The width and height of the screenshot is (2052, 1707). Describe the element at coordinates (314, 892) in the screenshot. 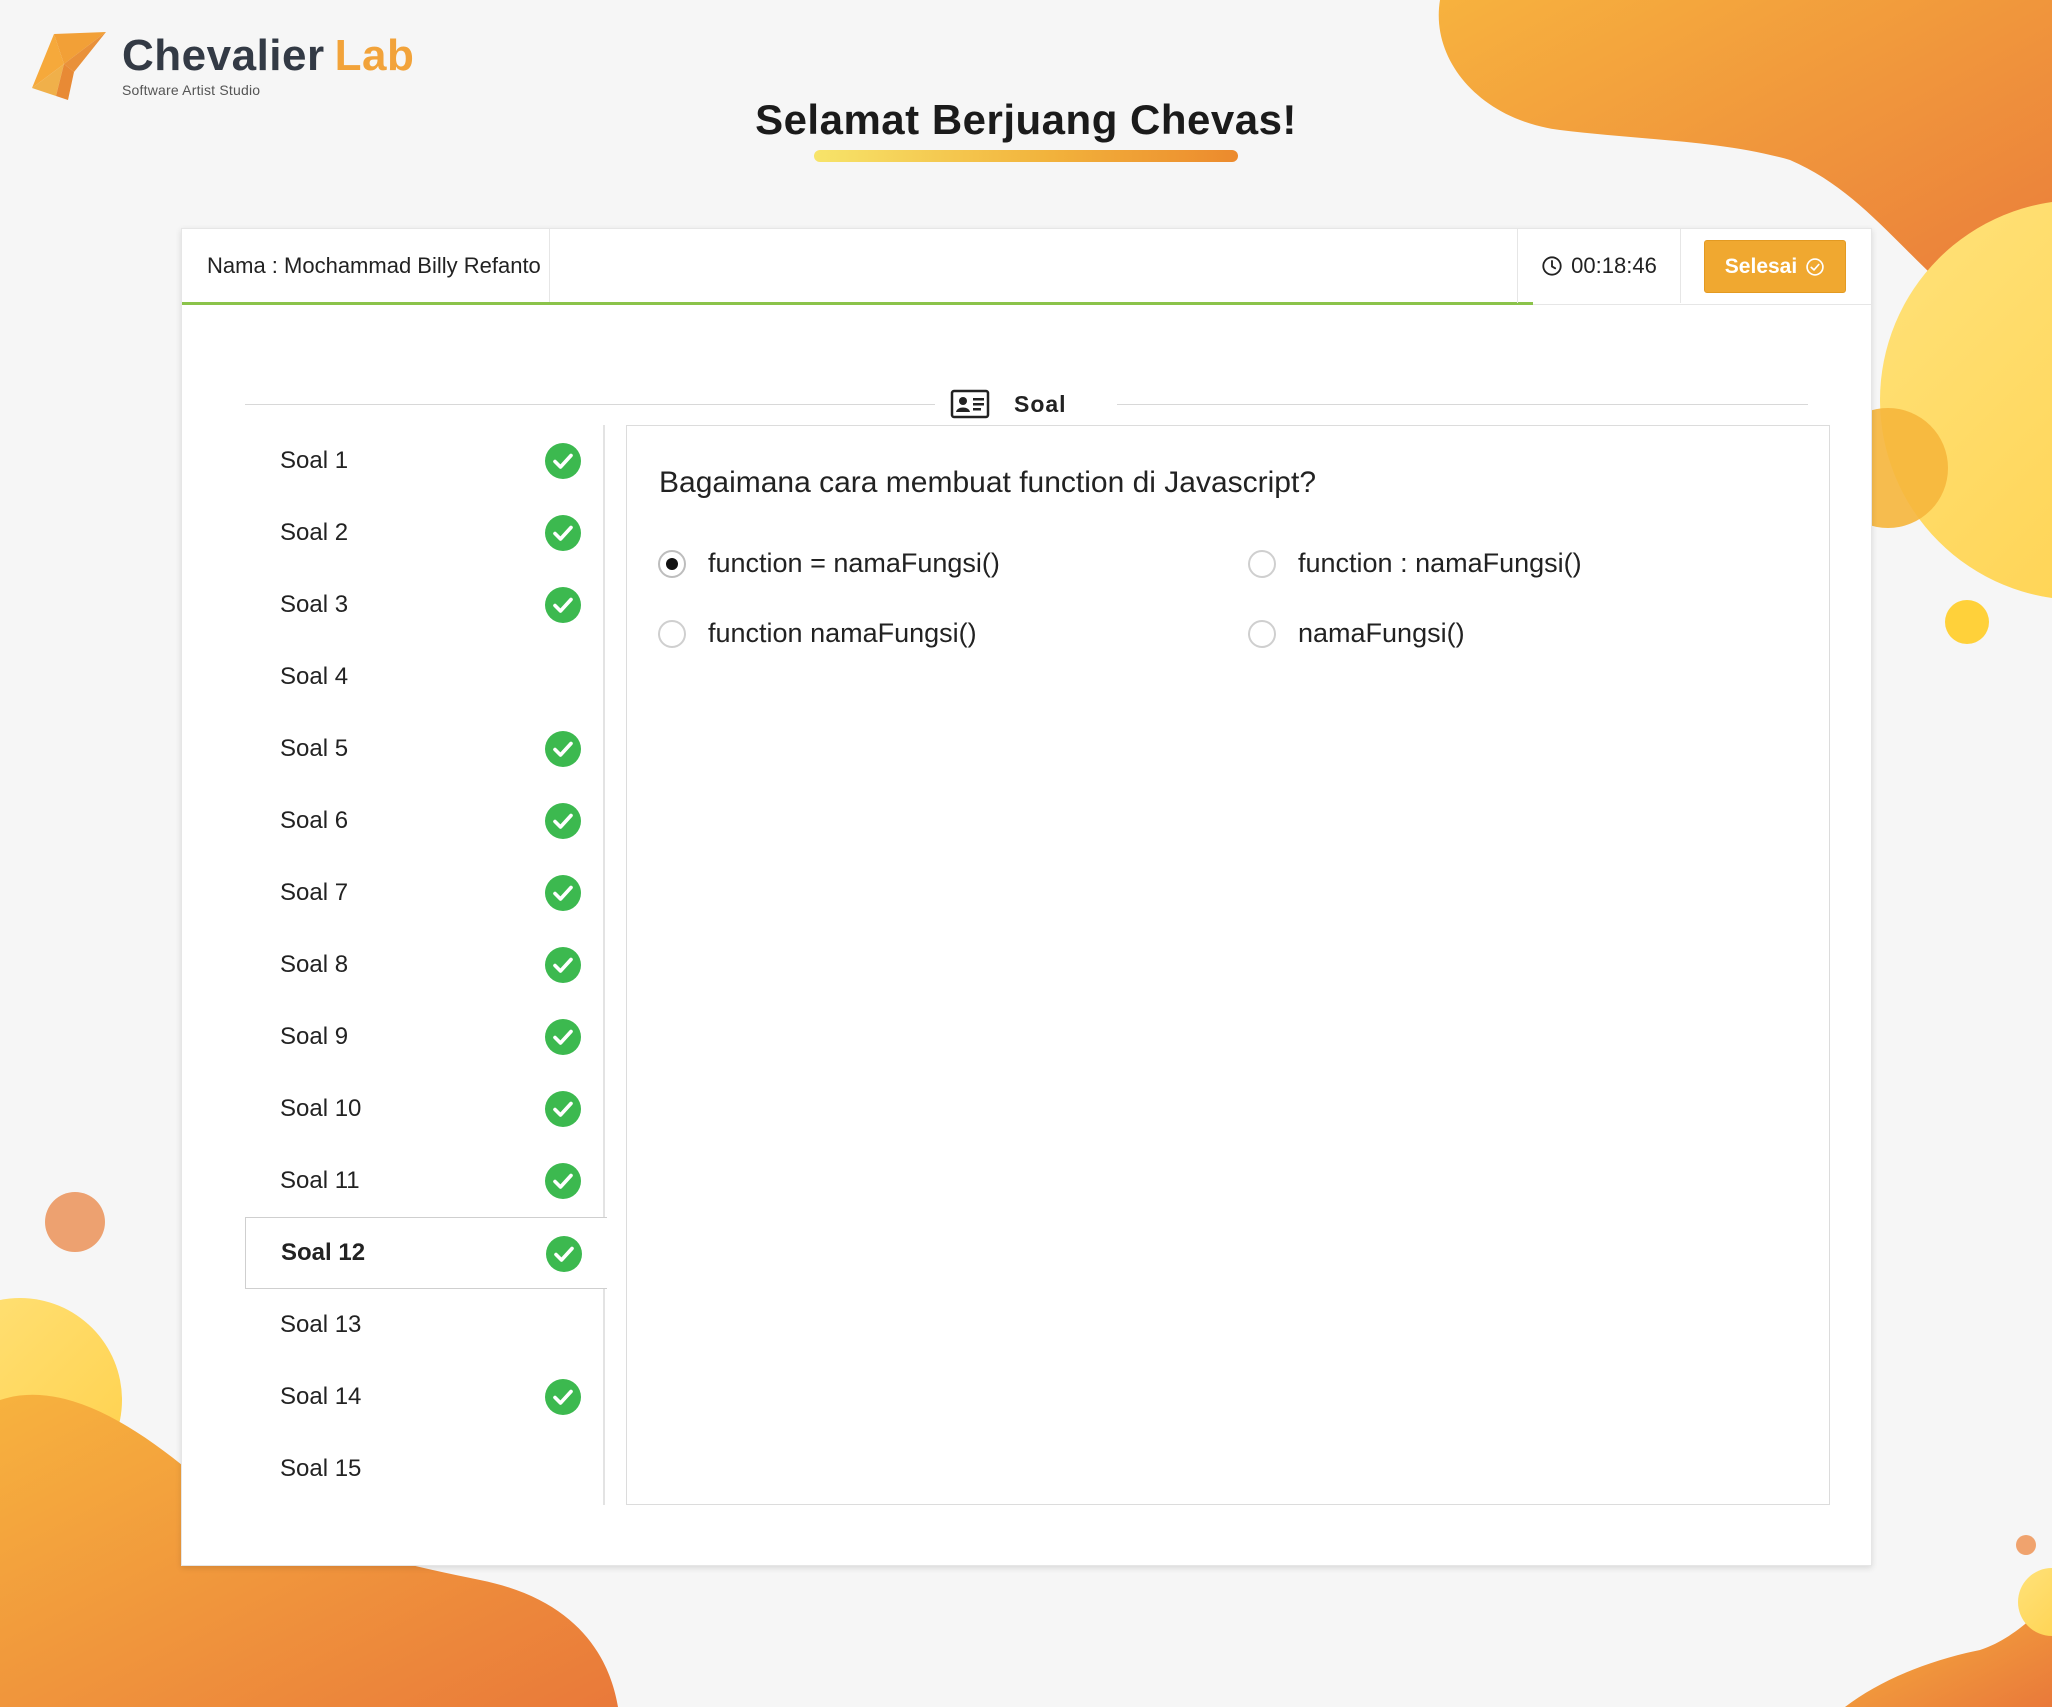

I see `question-list-item-label: Soal 7` at that location.